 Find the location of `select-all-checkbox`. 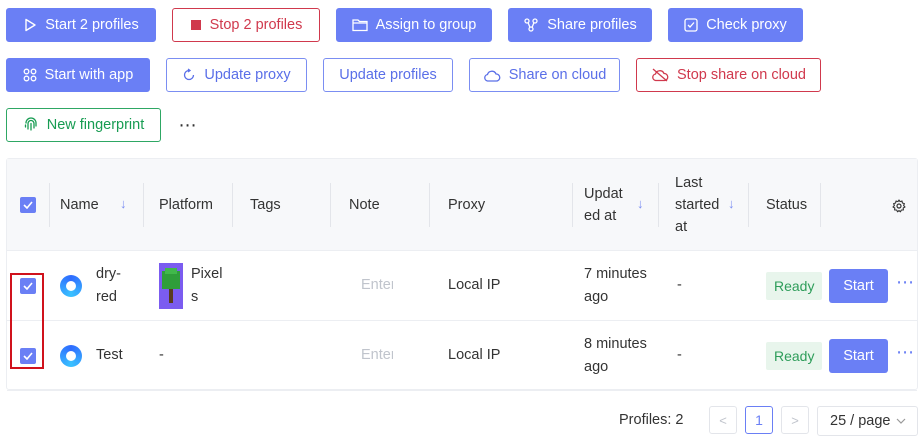

select-all-checkbox is located at coordinates (28, 205).